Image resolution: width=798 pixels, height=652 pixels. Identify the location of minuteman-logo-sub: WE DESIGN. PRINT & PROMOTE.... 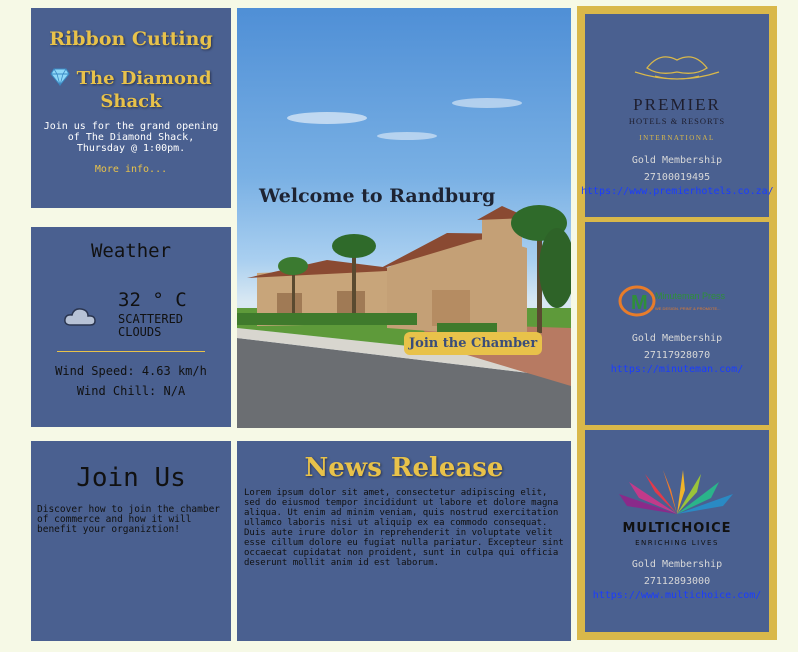
(688, 308).